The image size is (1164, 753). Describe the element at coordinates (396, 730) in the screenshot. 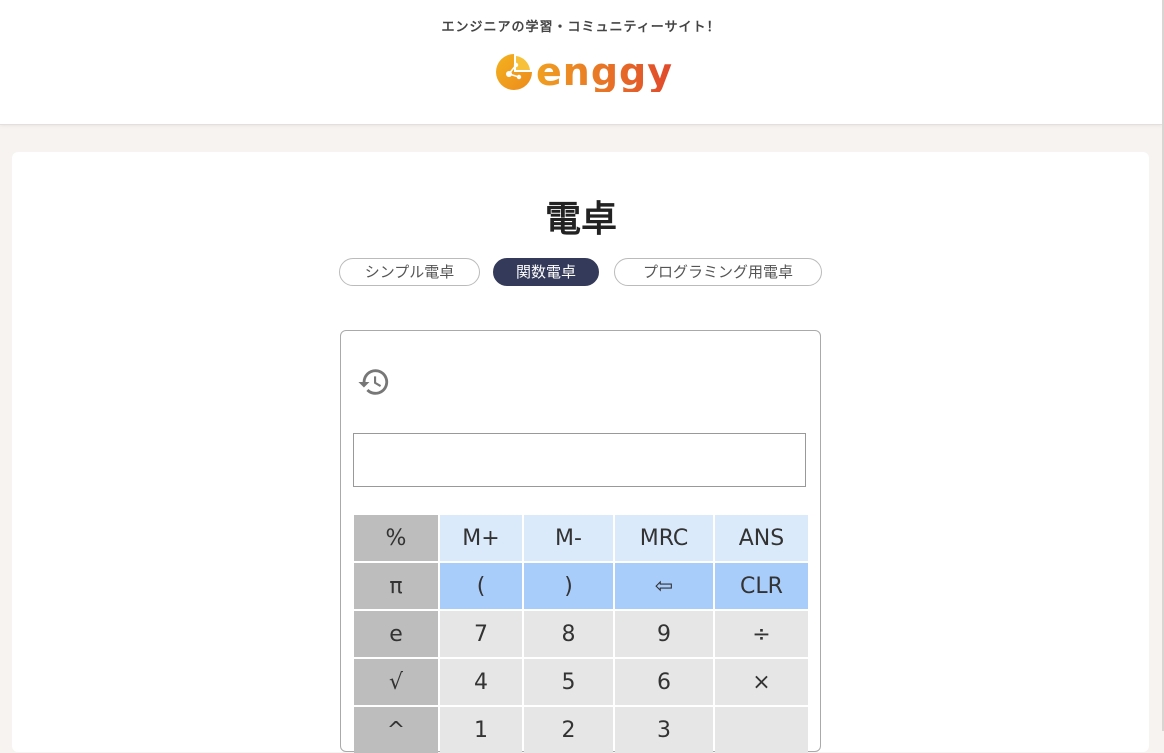

I see `key-power: ^` at that location.